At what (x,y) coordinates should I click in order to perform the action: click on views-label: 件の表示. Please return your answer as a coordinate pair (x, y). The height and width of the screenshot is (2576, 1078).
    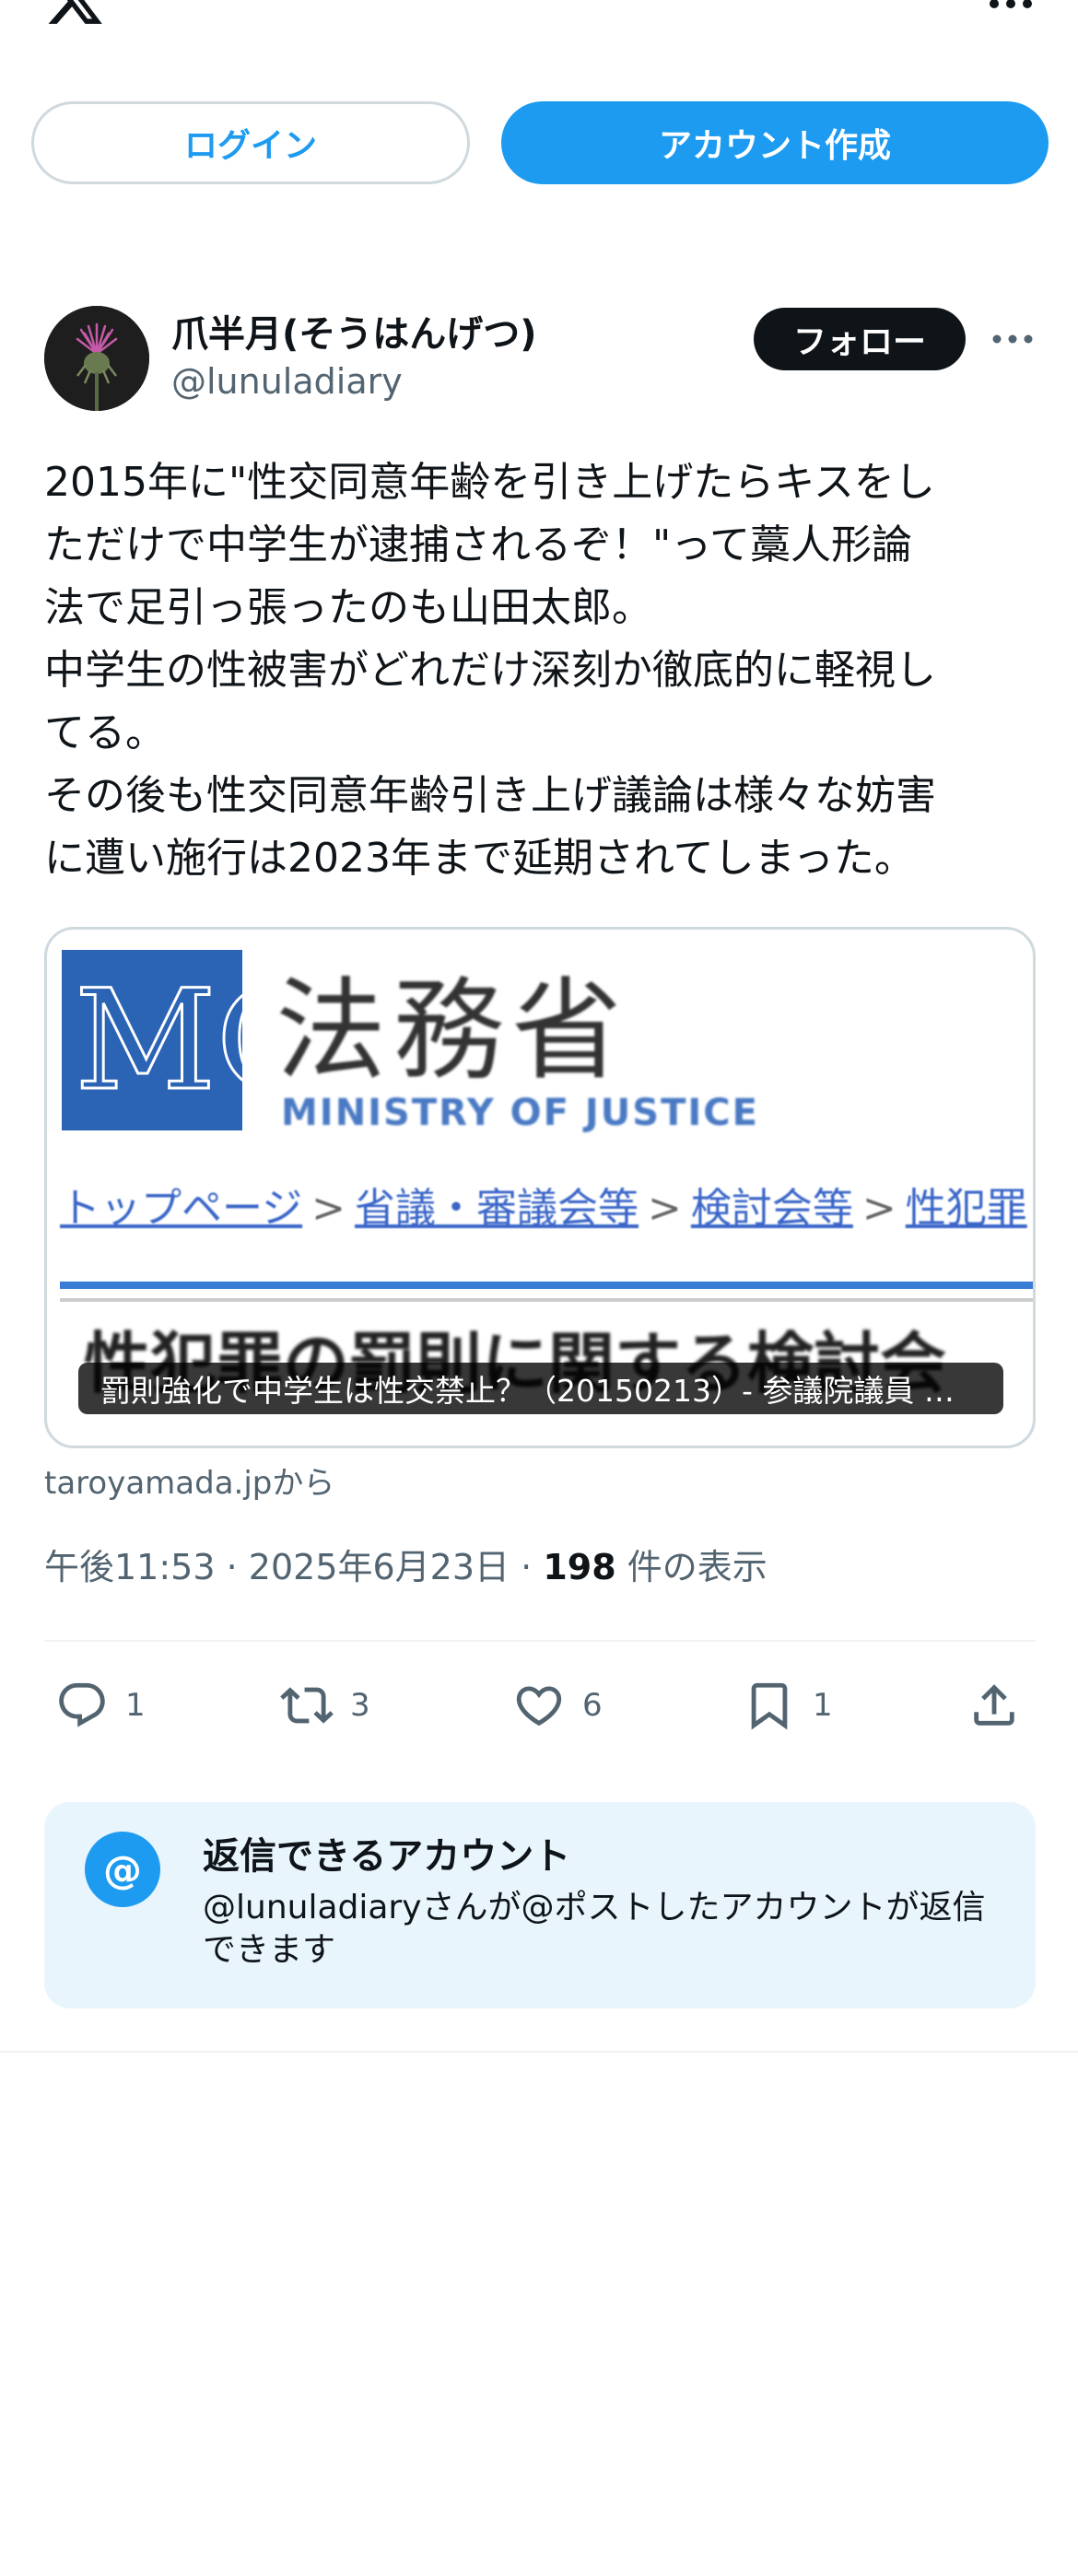
    Looking at the image, I should click on (697, 1567).